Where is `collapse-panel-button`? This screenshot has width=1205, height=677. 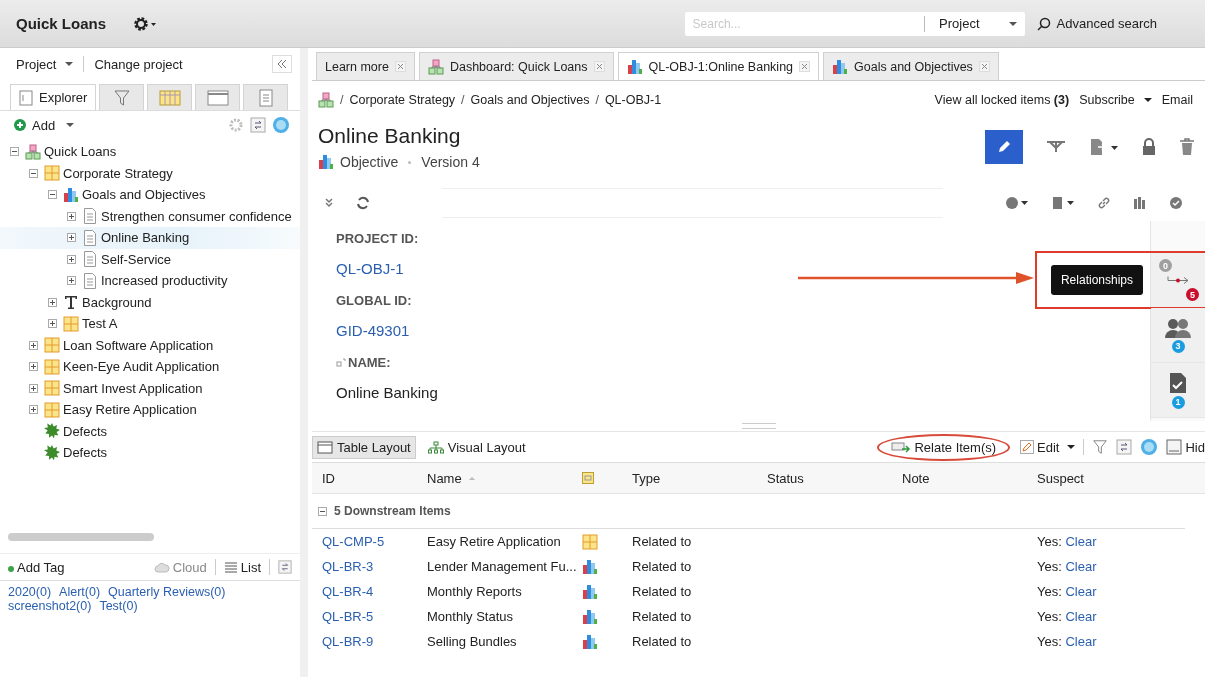 collapse-panel-button is located at coordinates (282, 64).